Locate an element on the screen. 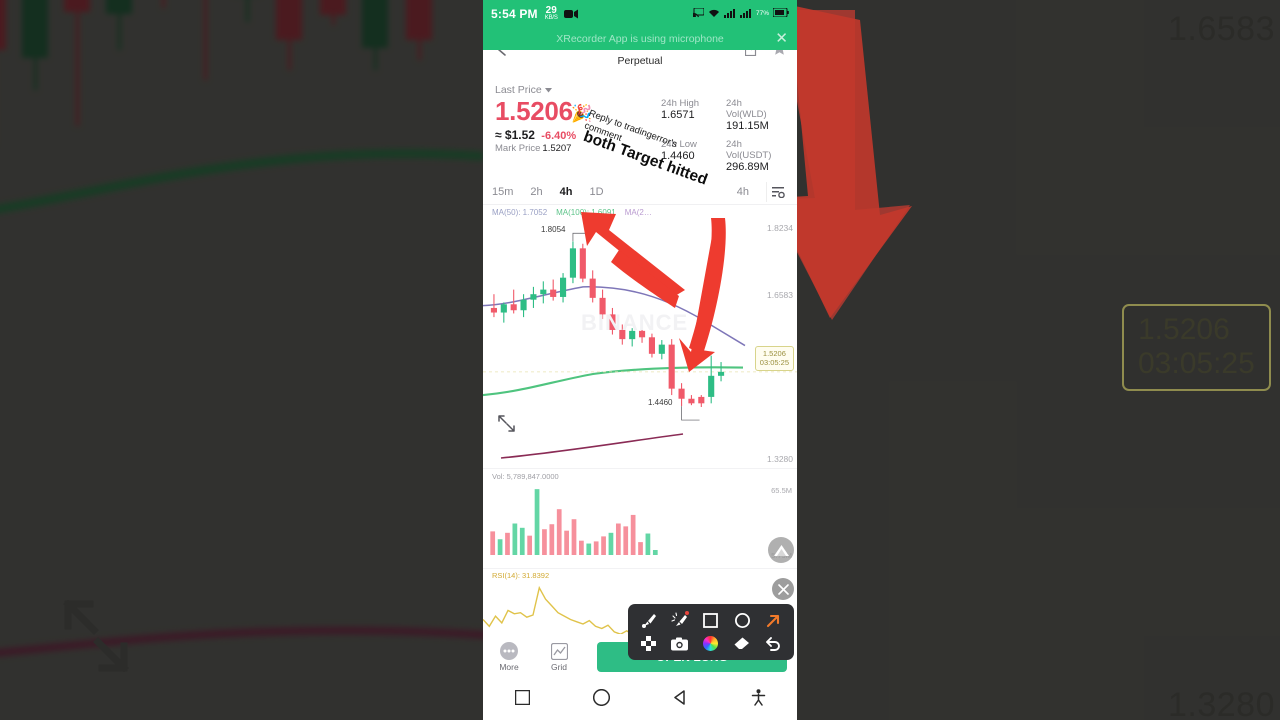 This screenshot has height=720, width=1280. marker-icon is located at coordinates (680, 620).